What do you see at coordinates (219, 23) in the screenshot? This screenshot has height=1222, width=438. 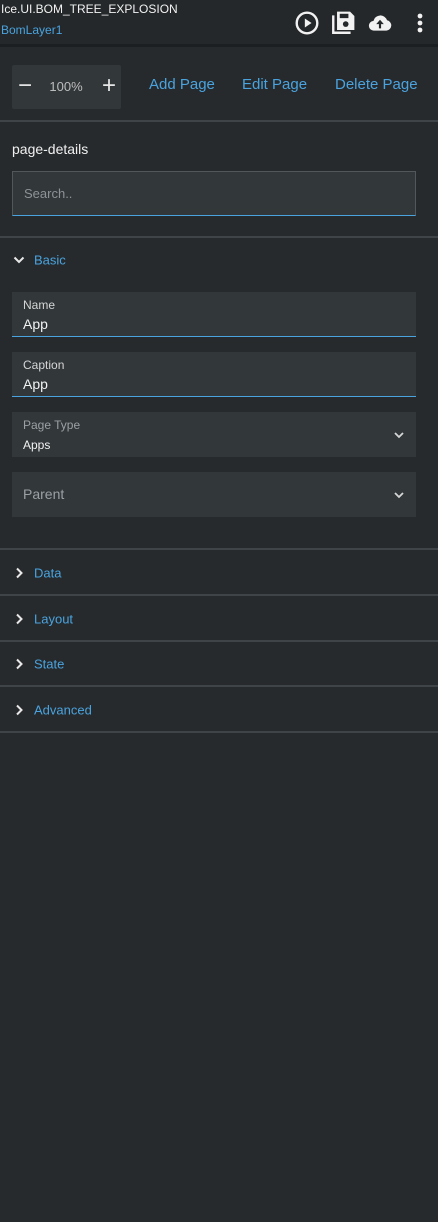 I see `top-bar: Ice.UI.BOM_TREE_EXPLOSION BomLayer1` at bounding box center [219, 23].